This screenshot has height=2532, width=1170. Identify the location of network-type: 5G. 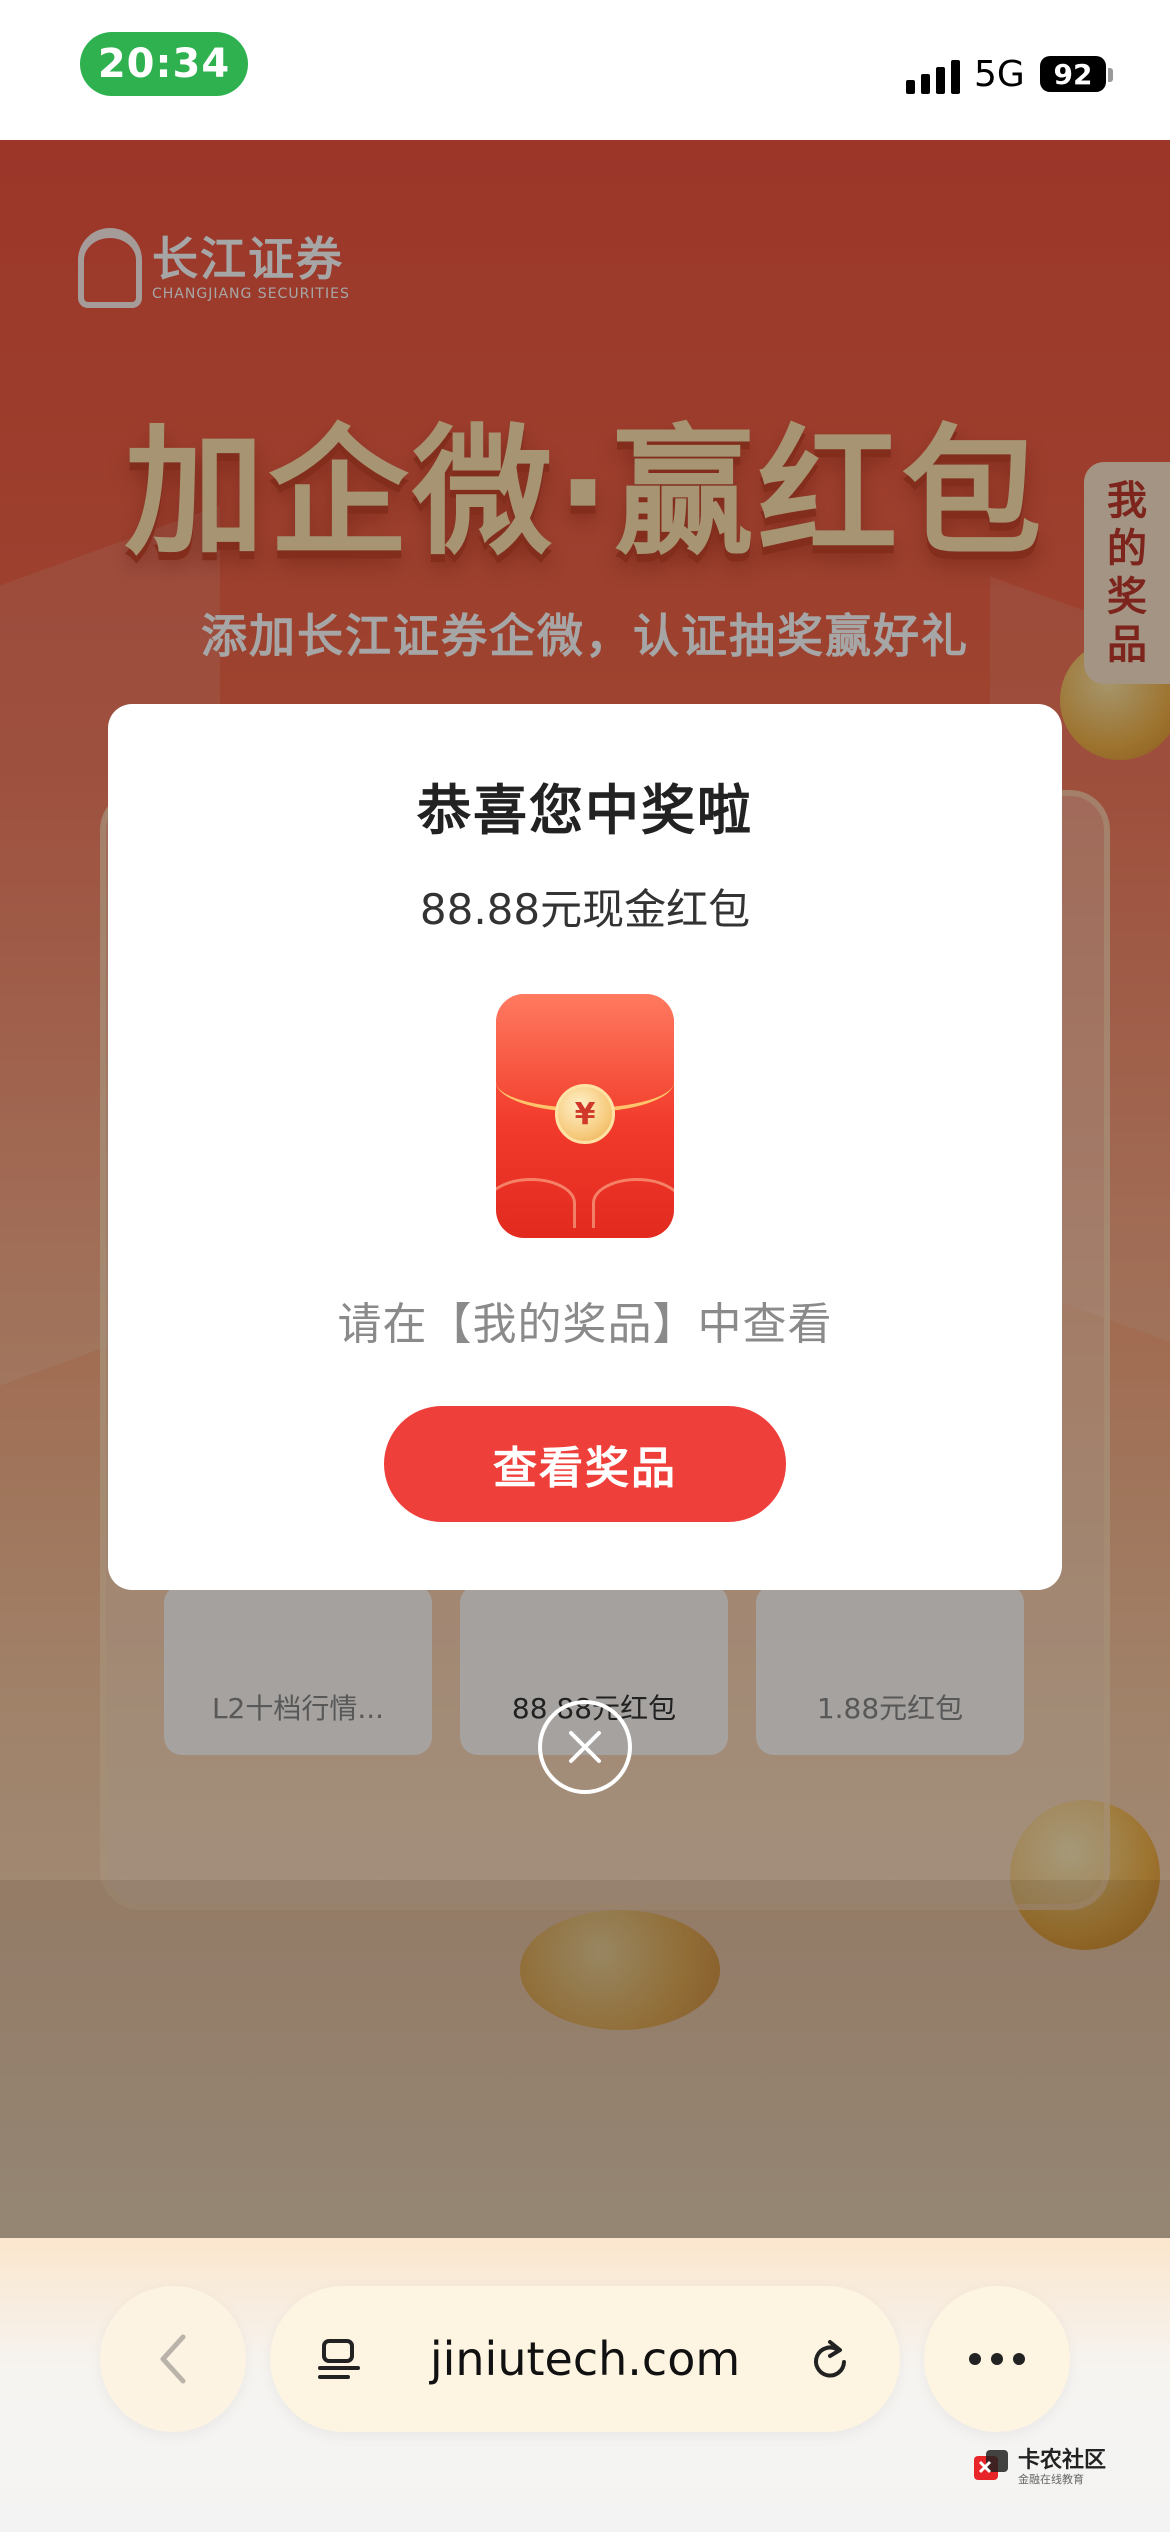
(999, 74).